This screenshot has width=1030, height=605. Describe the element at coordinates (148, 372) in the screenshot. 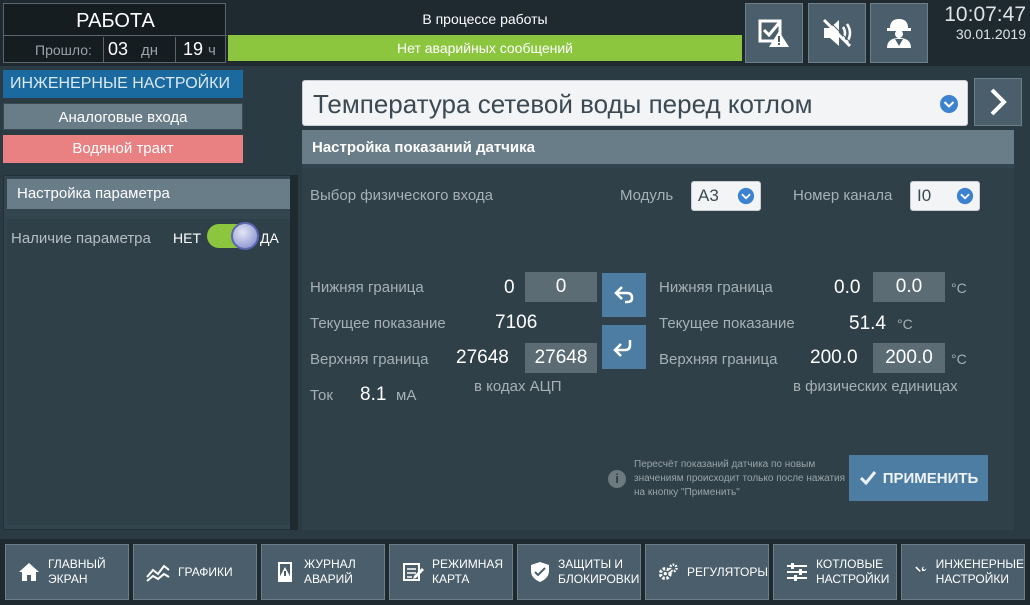

I see `parameter-panel-body` at that location.